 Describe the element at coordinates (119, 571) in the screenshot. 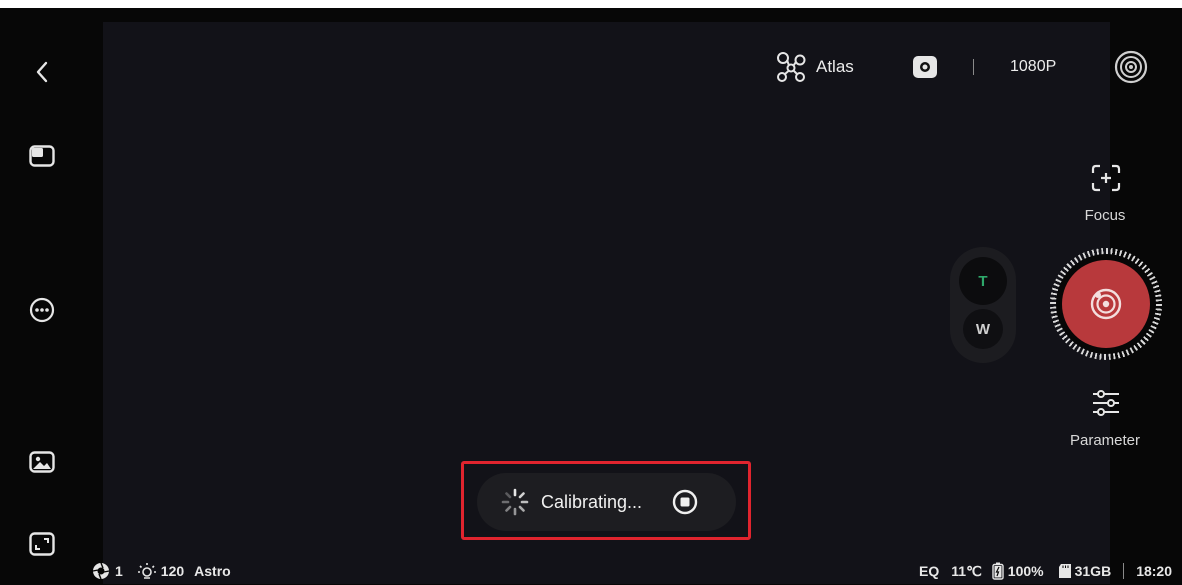

I see `session-count: 1` at that location.